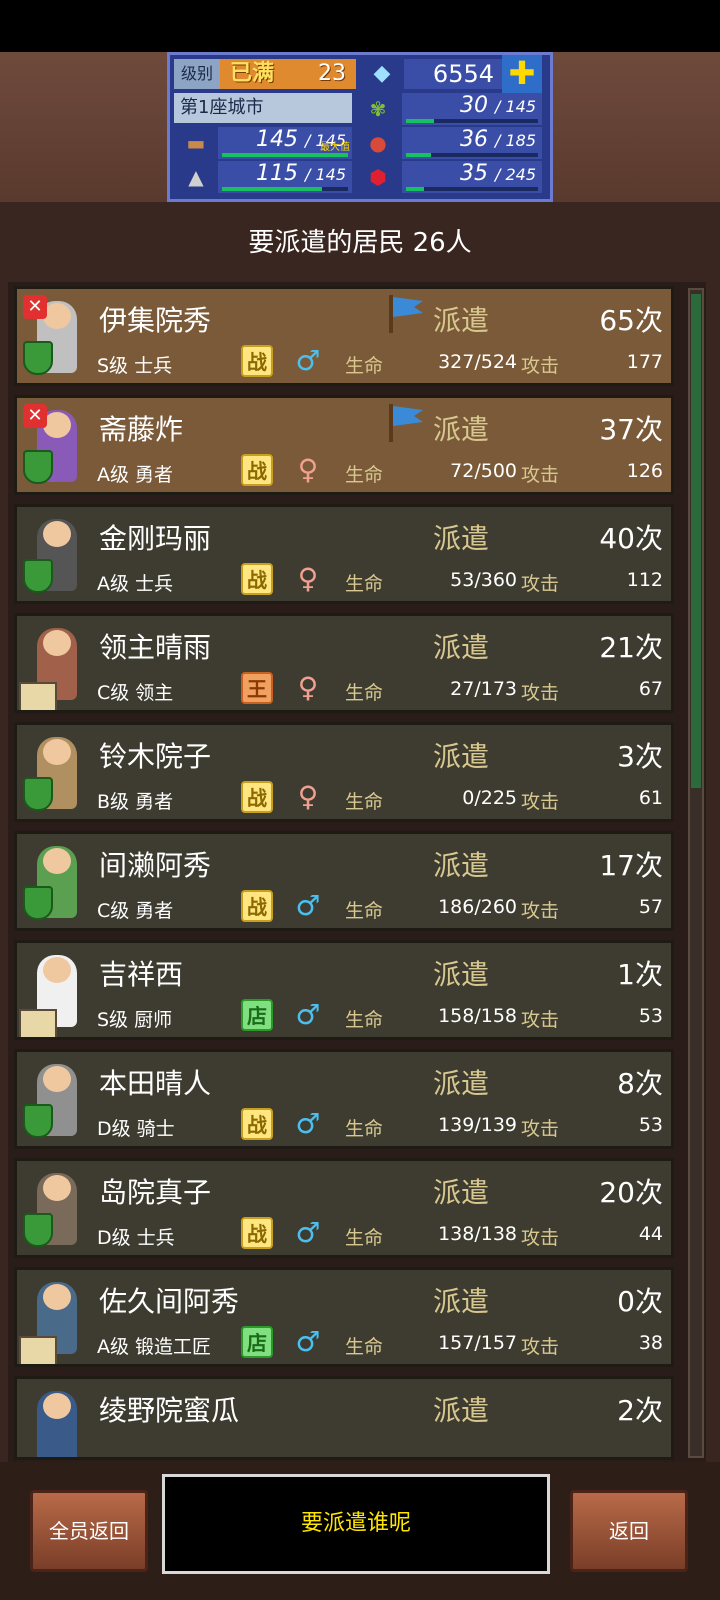  What do you see at coordinates (38, 1023) in the screenshot?
I see `house-icon` at bounding box center [38, 1023].